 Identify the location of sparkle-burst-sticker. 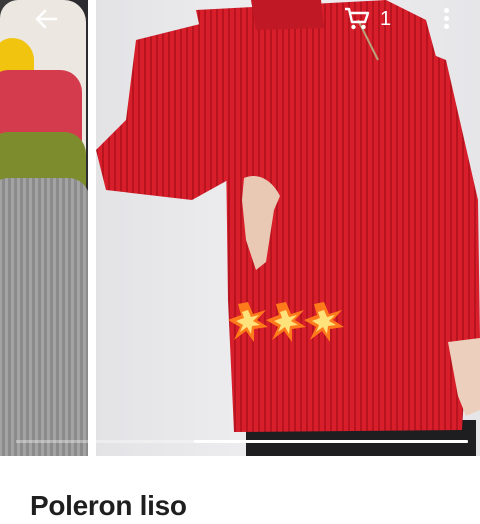
(286, 322).